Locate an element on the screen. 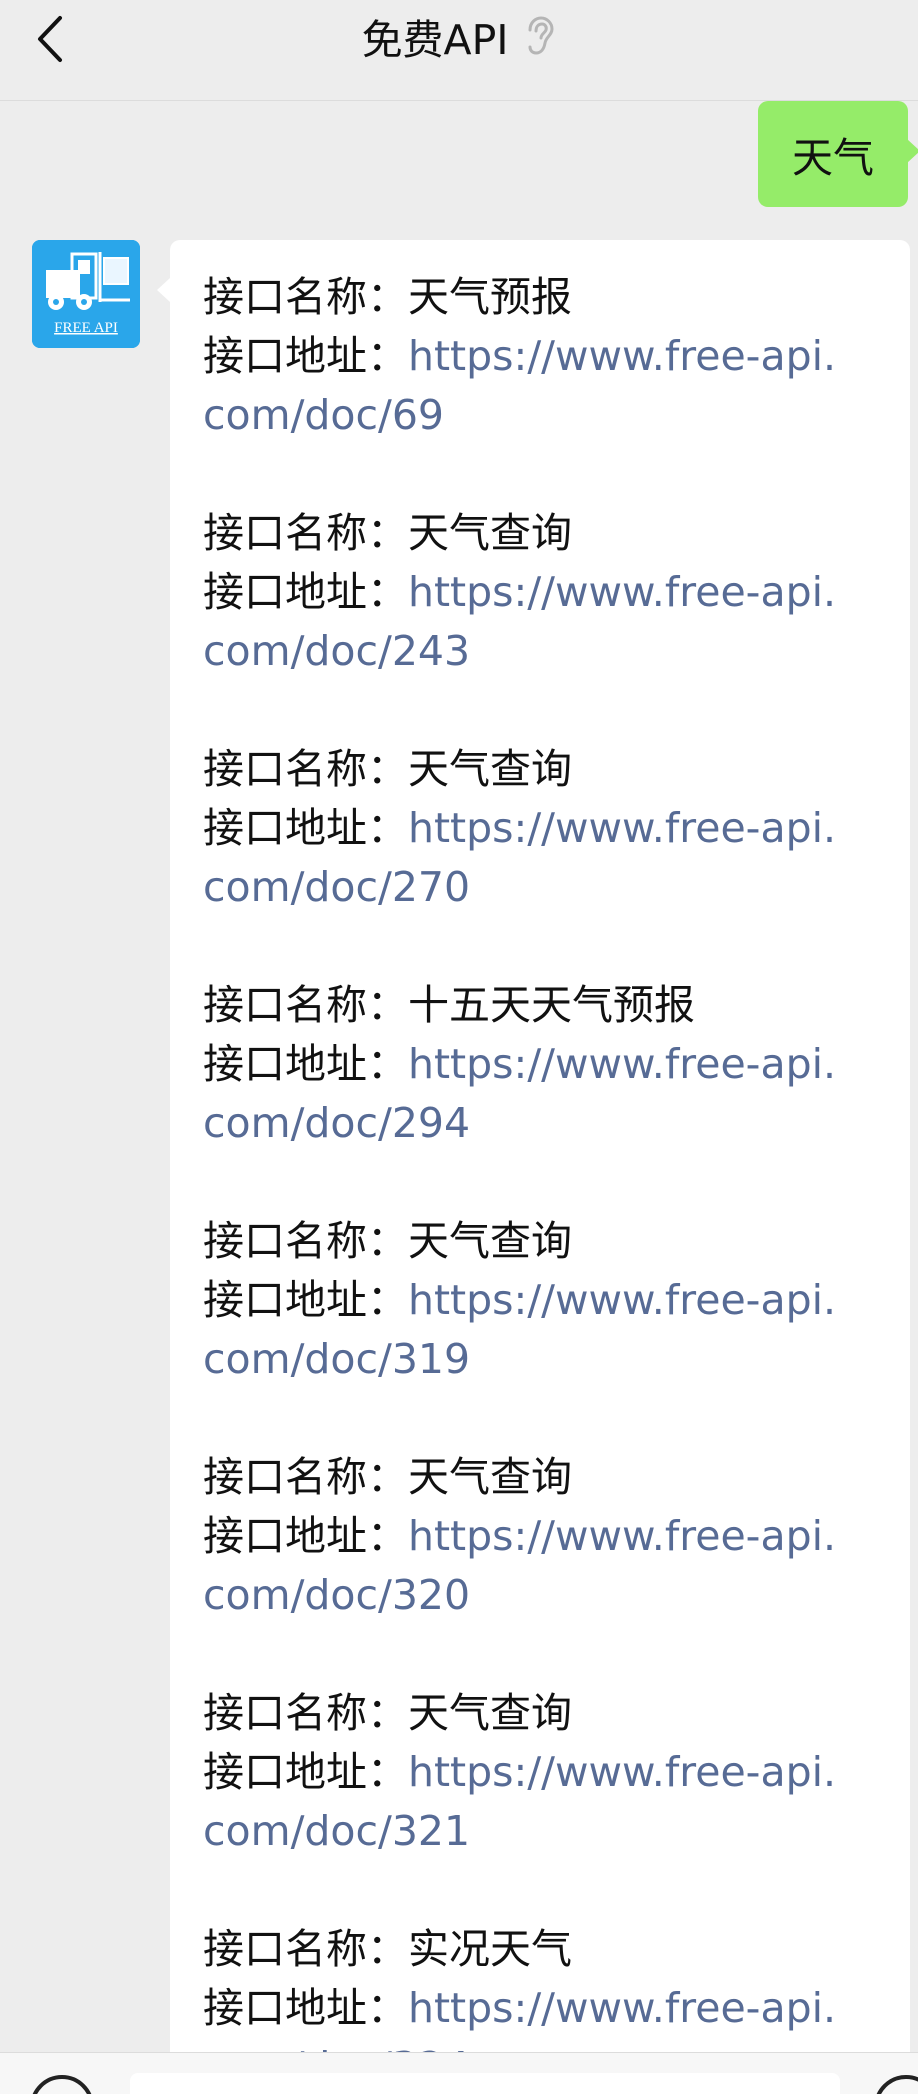  ear-icon is located at coordinates (539, 36).